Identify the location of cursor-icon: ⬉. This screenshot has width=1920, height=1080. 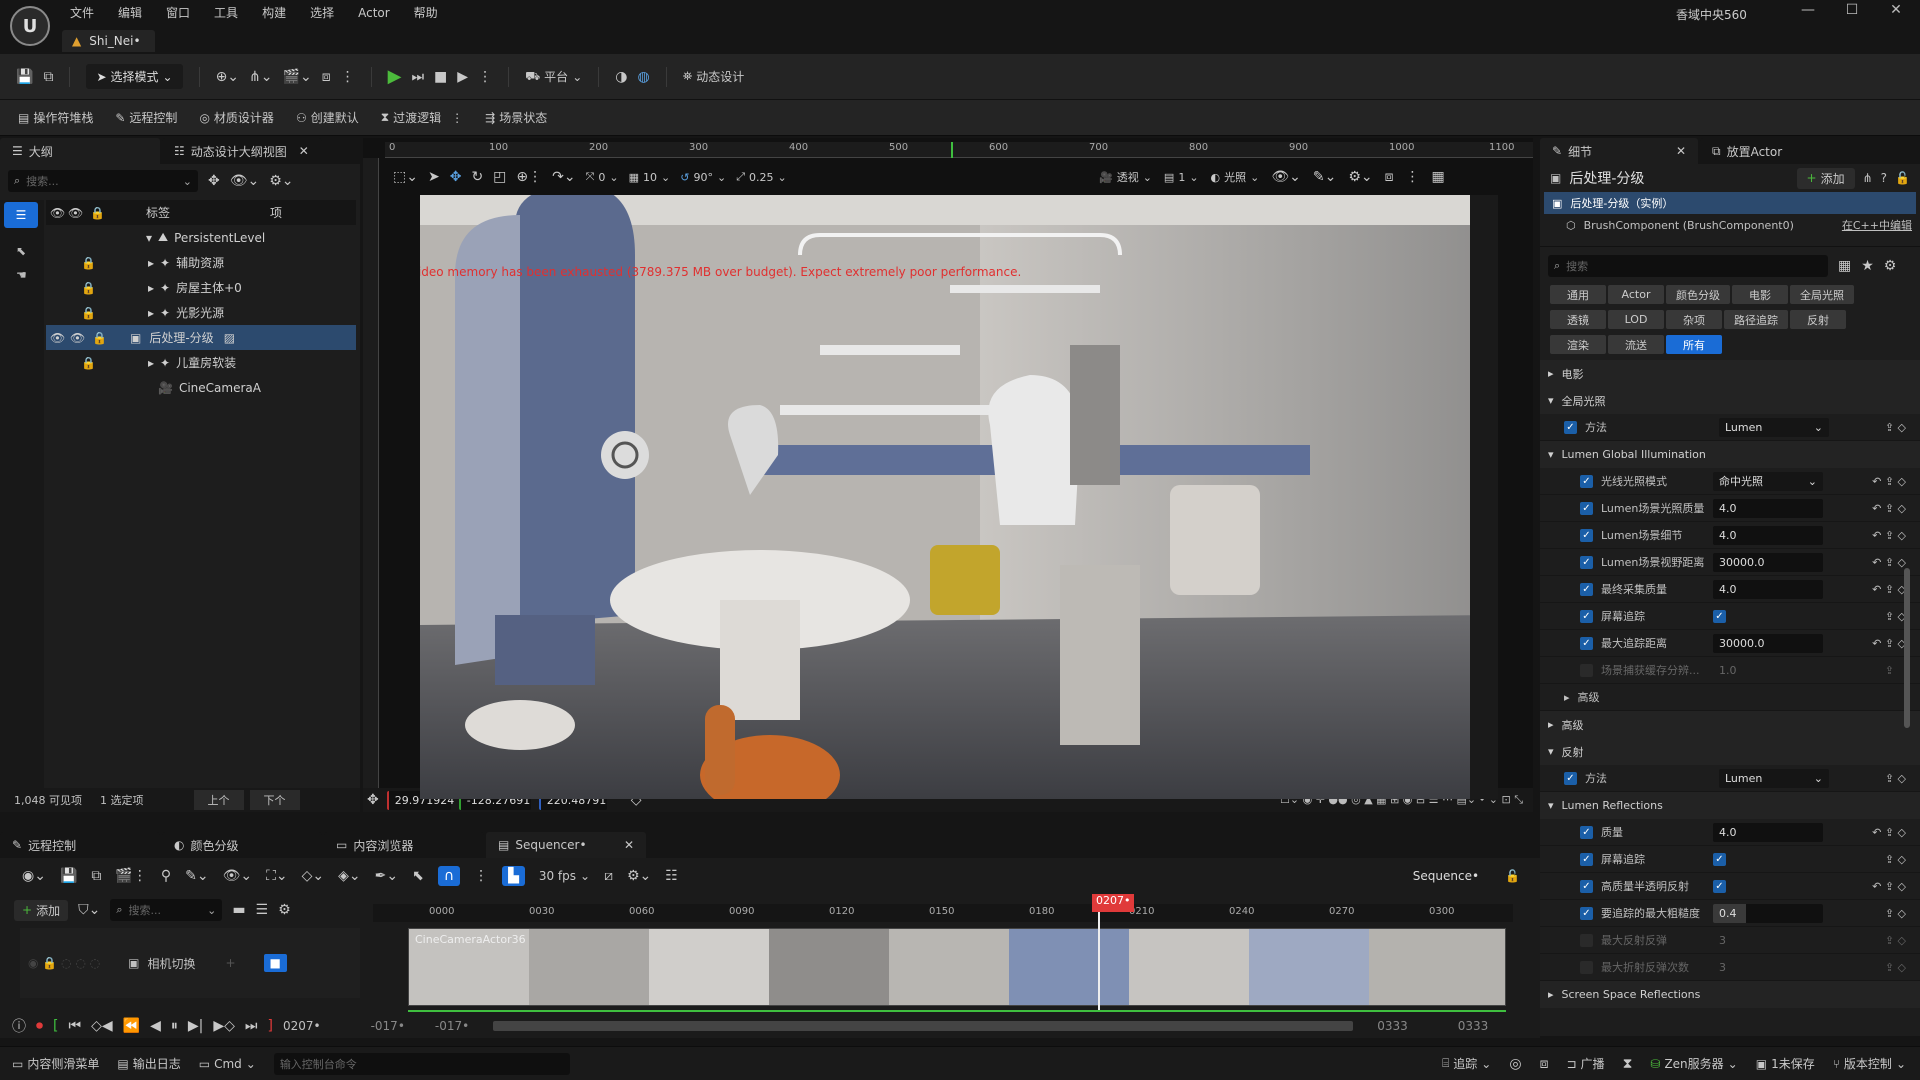
(418, 876).